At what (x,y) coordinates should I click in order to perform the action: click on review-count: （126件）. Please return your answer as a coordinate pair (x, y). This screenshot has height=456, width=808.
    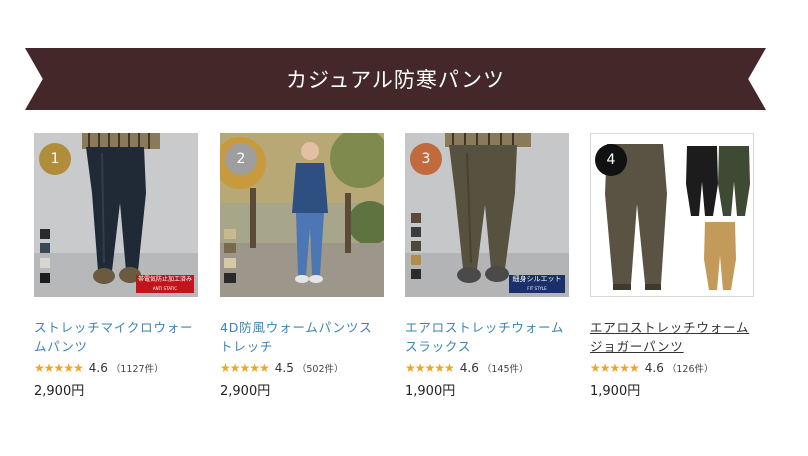
    Looking at the image, I should click on (690, 369).